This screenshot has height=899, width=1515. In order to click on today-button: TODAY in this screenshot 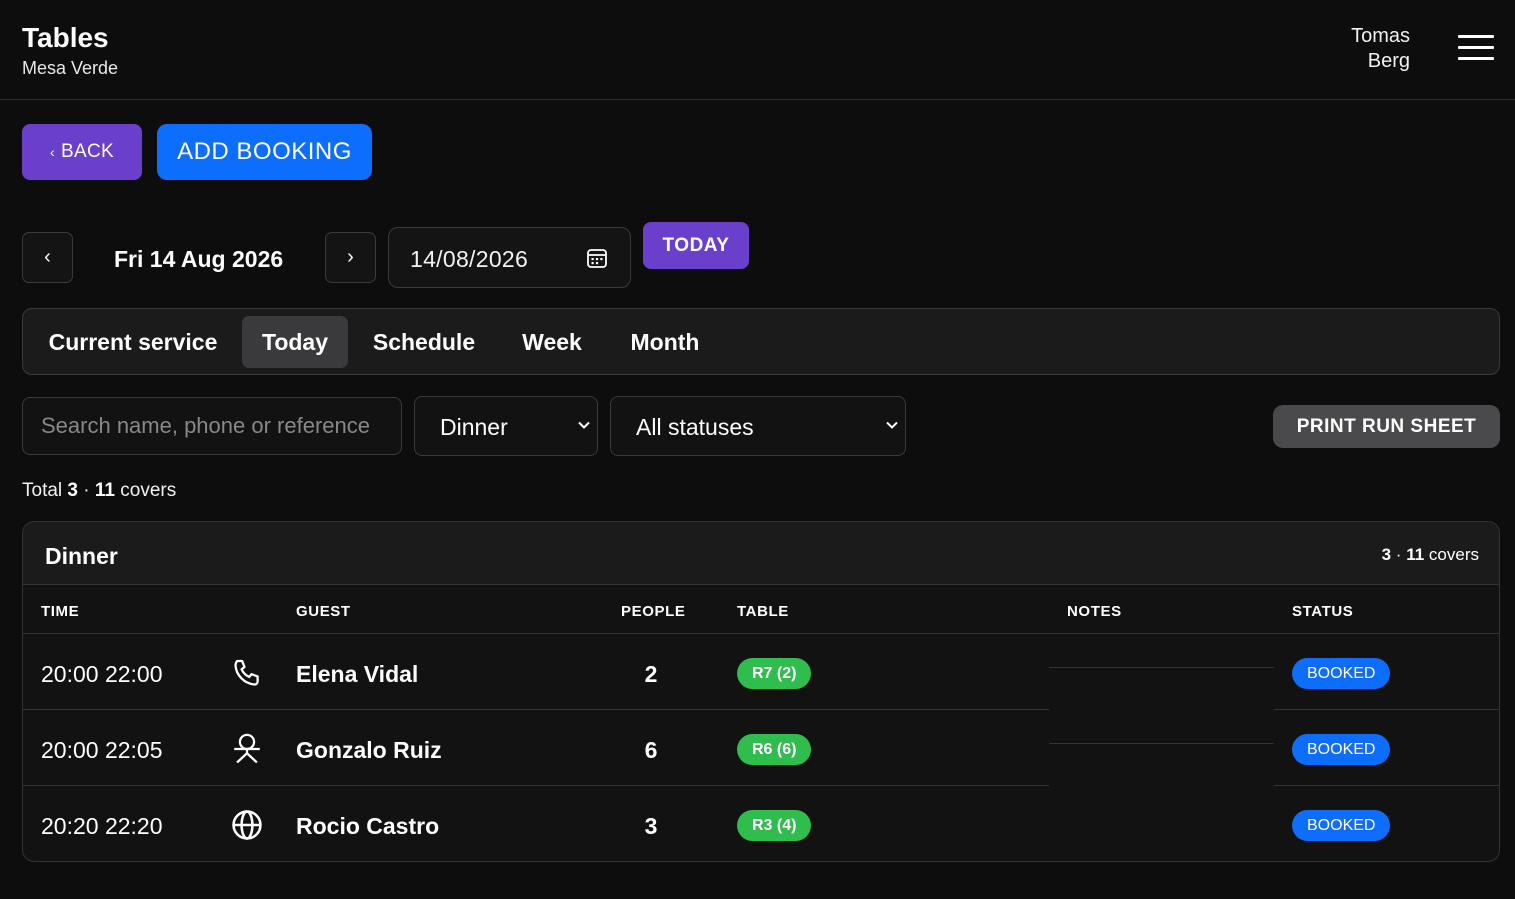, I will do `click(696, 245)`.